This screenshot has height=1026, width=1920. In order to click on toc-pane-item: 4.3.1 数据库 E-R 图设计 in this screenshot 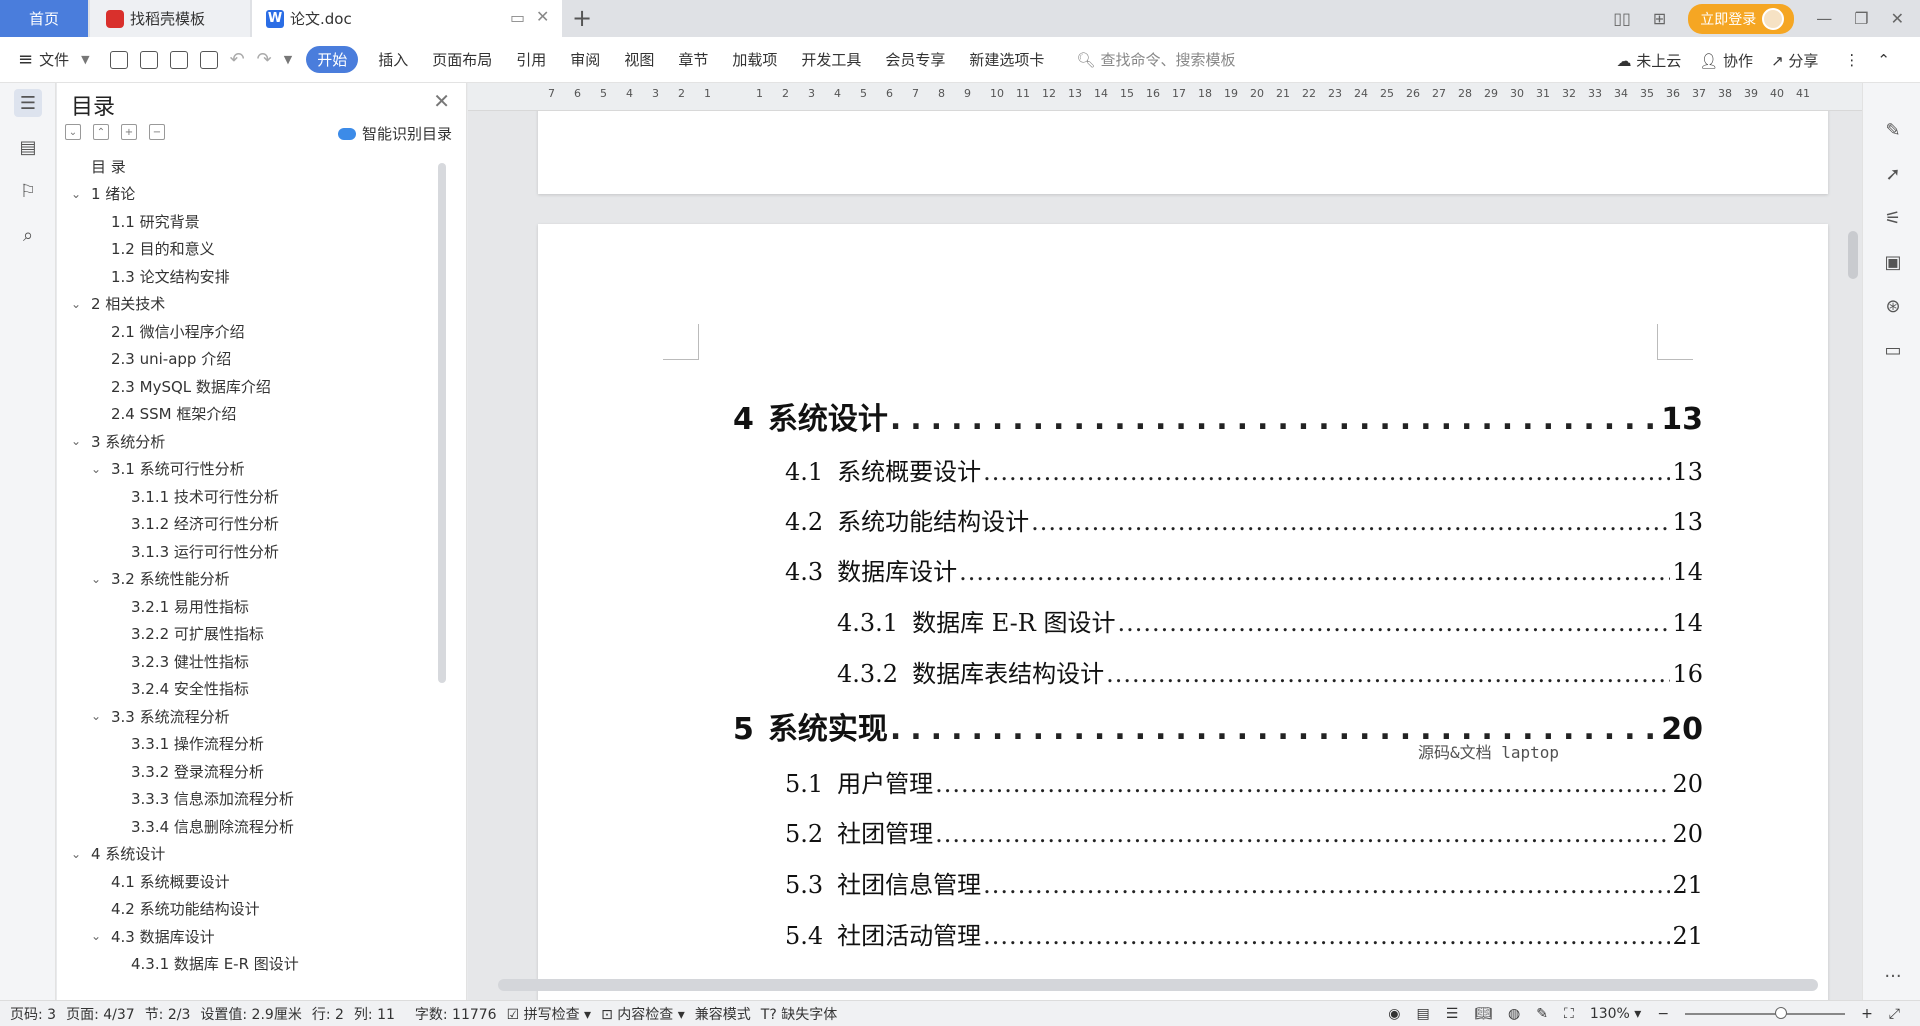, I will do `click(215, 964)`.